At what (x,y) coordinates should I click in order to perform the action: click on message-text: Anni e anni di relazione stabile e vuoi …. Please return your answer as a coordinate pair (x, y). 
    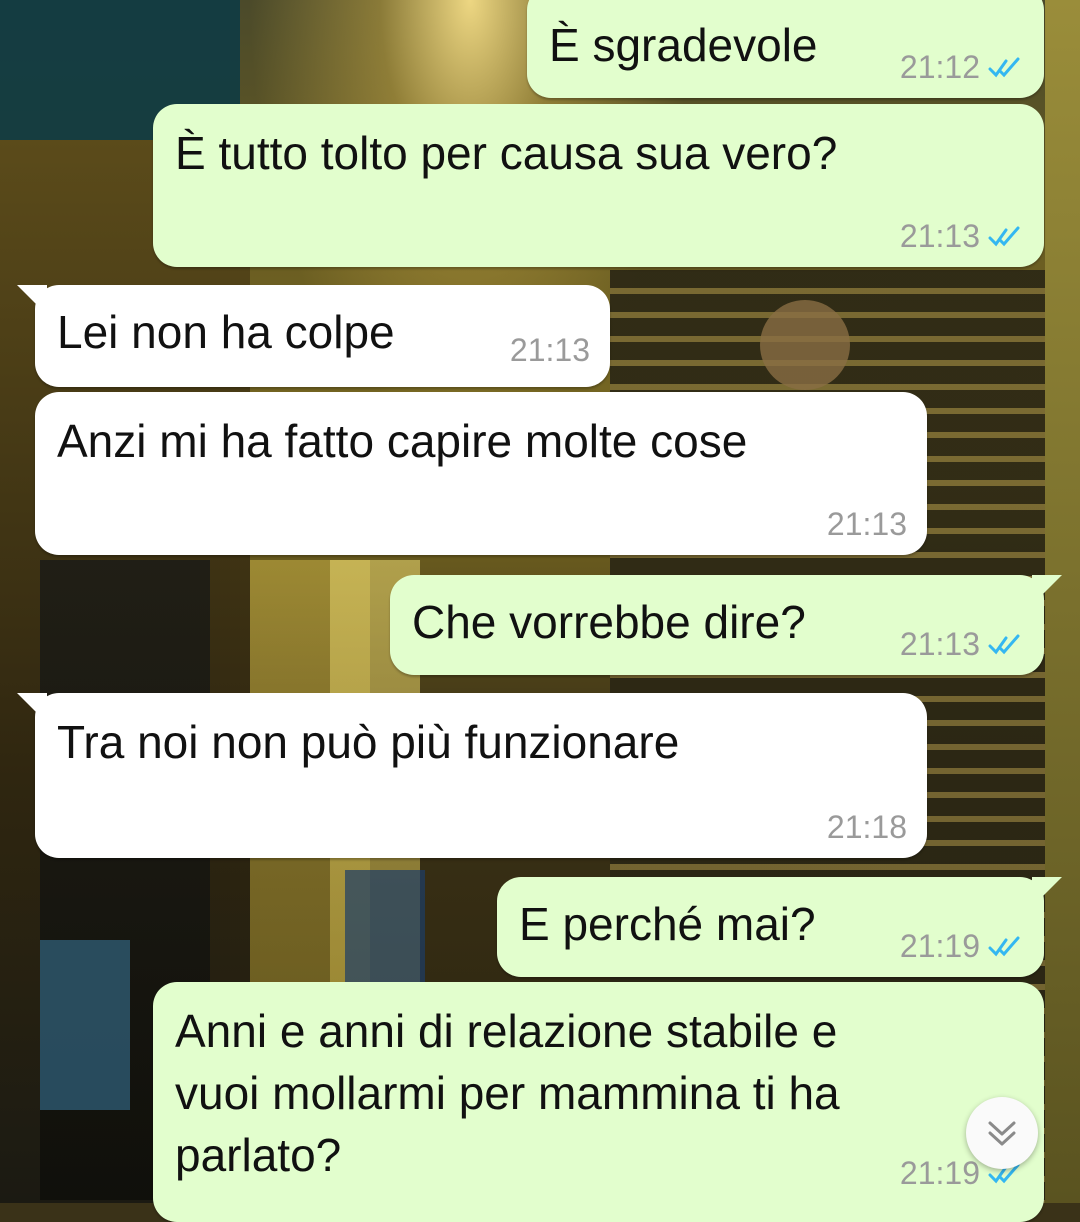
    Looking at the image, I should click on (507, 1093).